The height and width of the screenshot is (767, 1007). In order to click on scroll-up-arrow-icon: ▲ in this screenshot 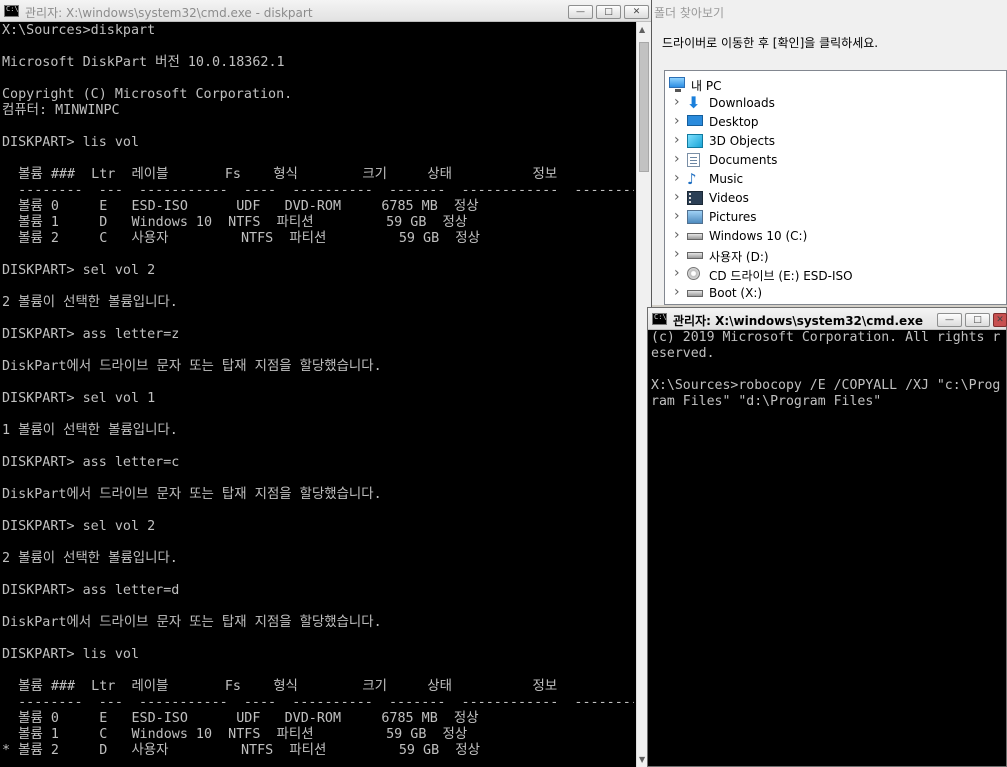, I will do `click(642, 29)`.